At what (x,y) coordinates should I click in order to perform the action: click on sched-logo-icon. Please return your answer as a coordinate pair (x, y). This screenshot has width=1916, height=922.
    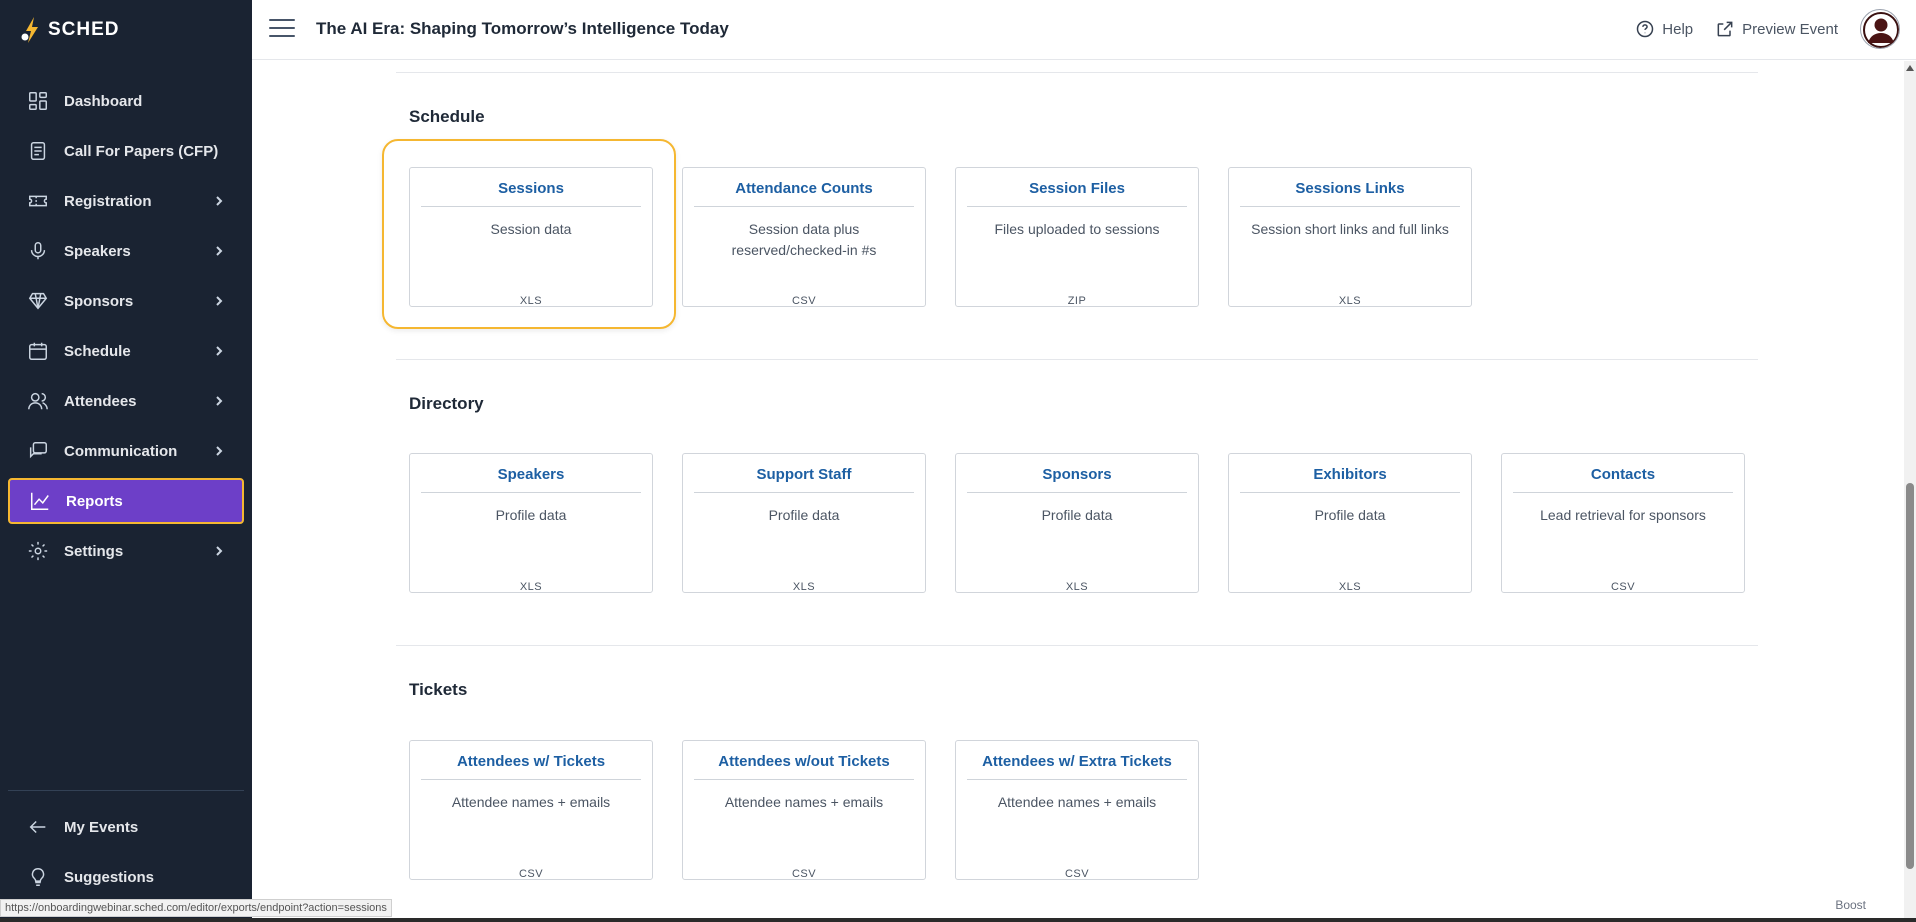
    Looking at the image, I should click on (31, 30).